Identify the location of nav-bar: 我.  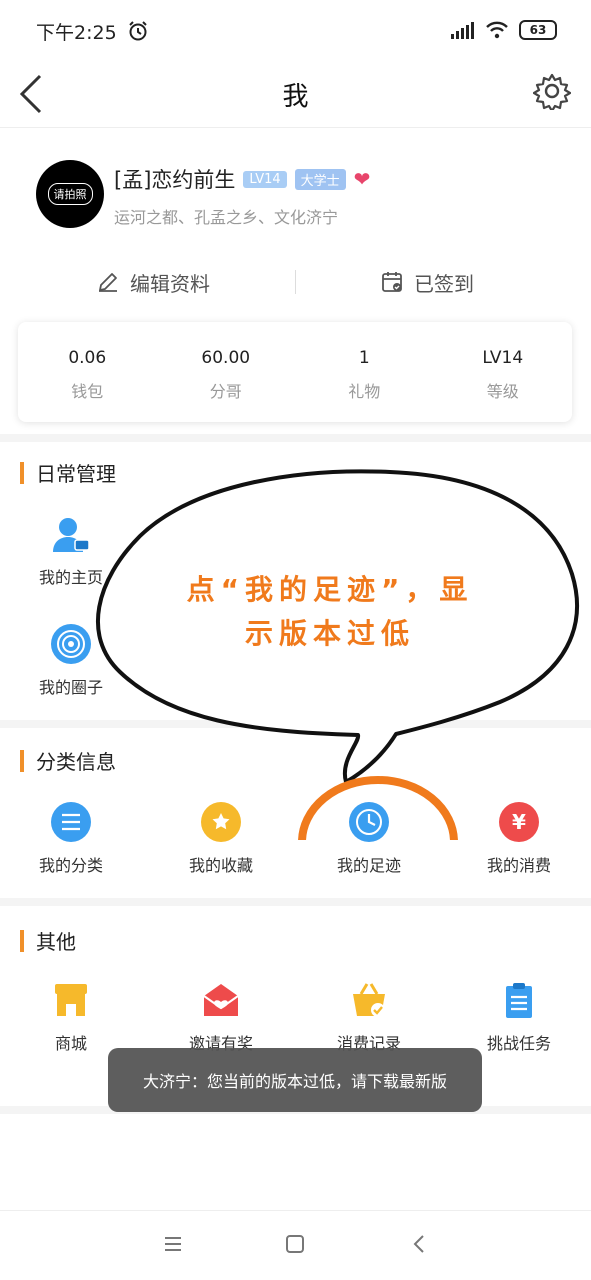
(295, 95).